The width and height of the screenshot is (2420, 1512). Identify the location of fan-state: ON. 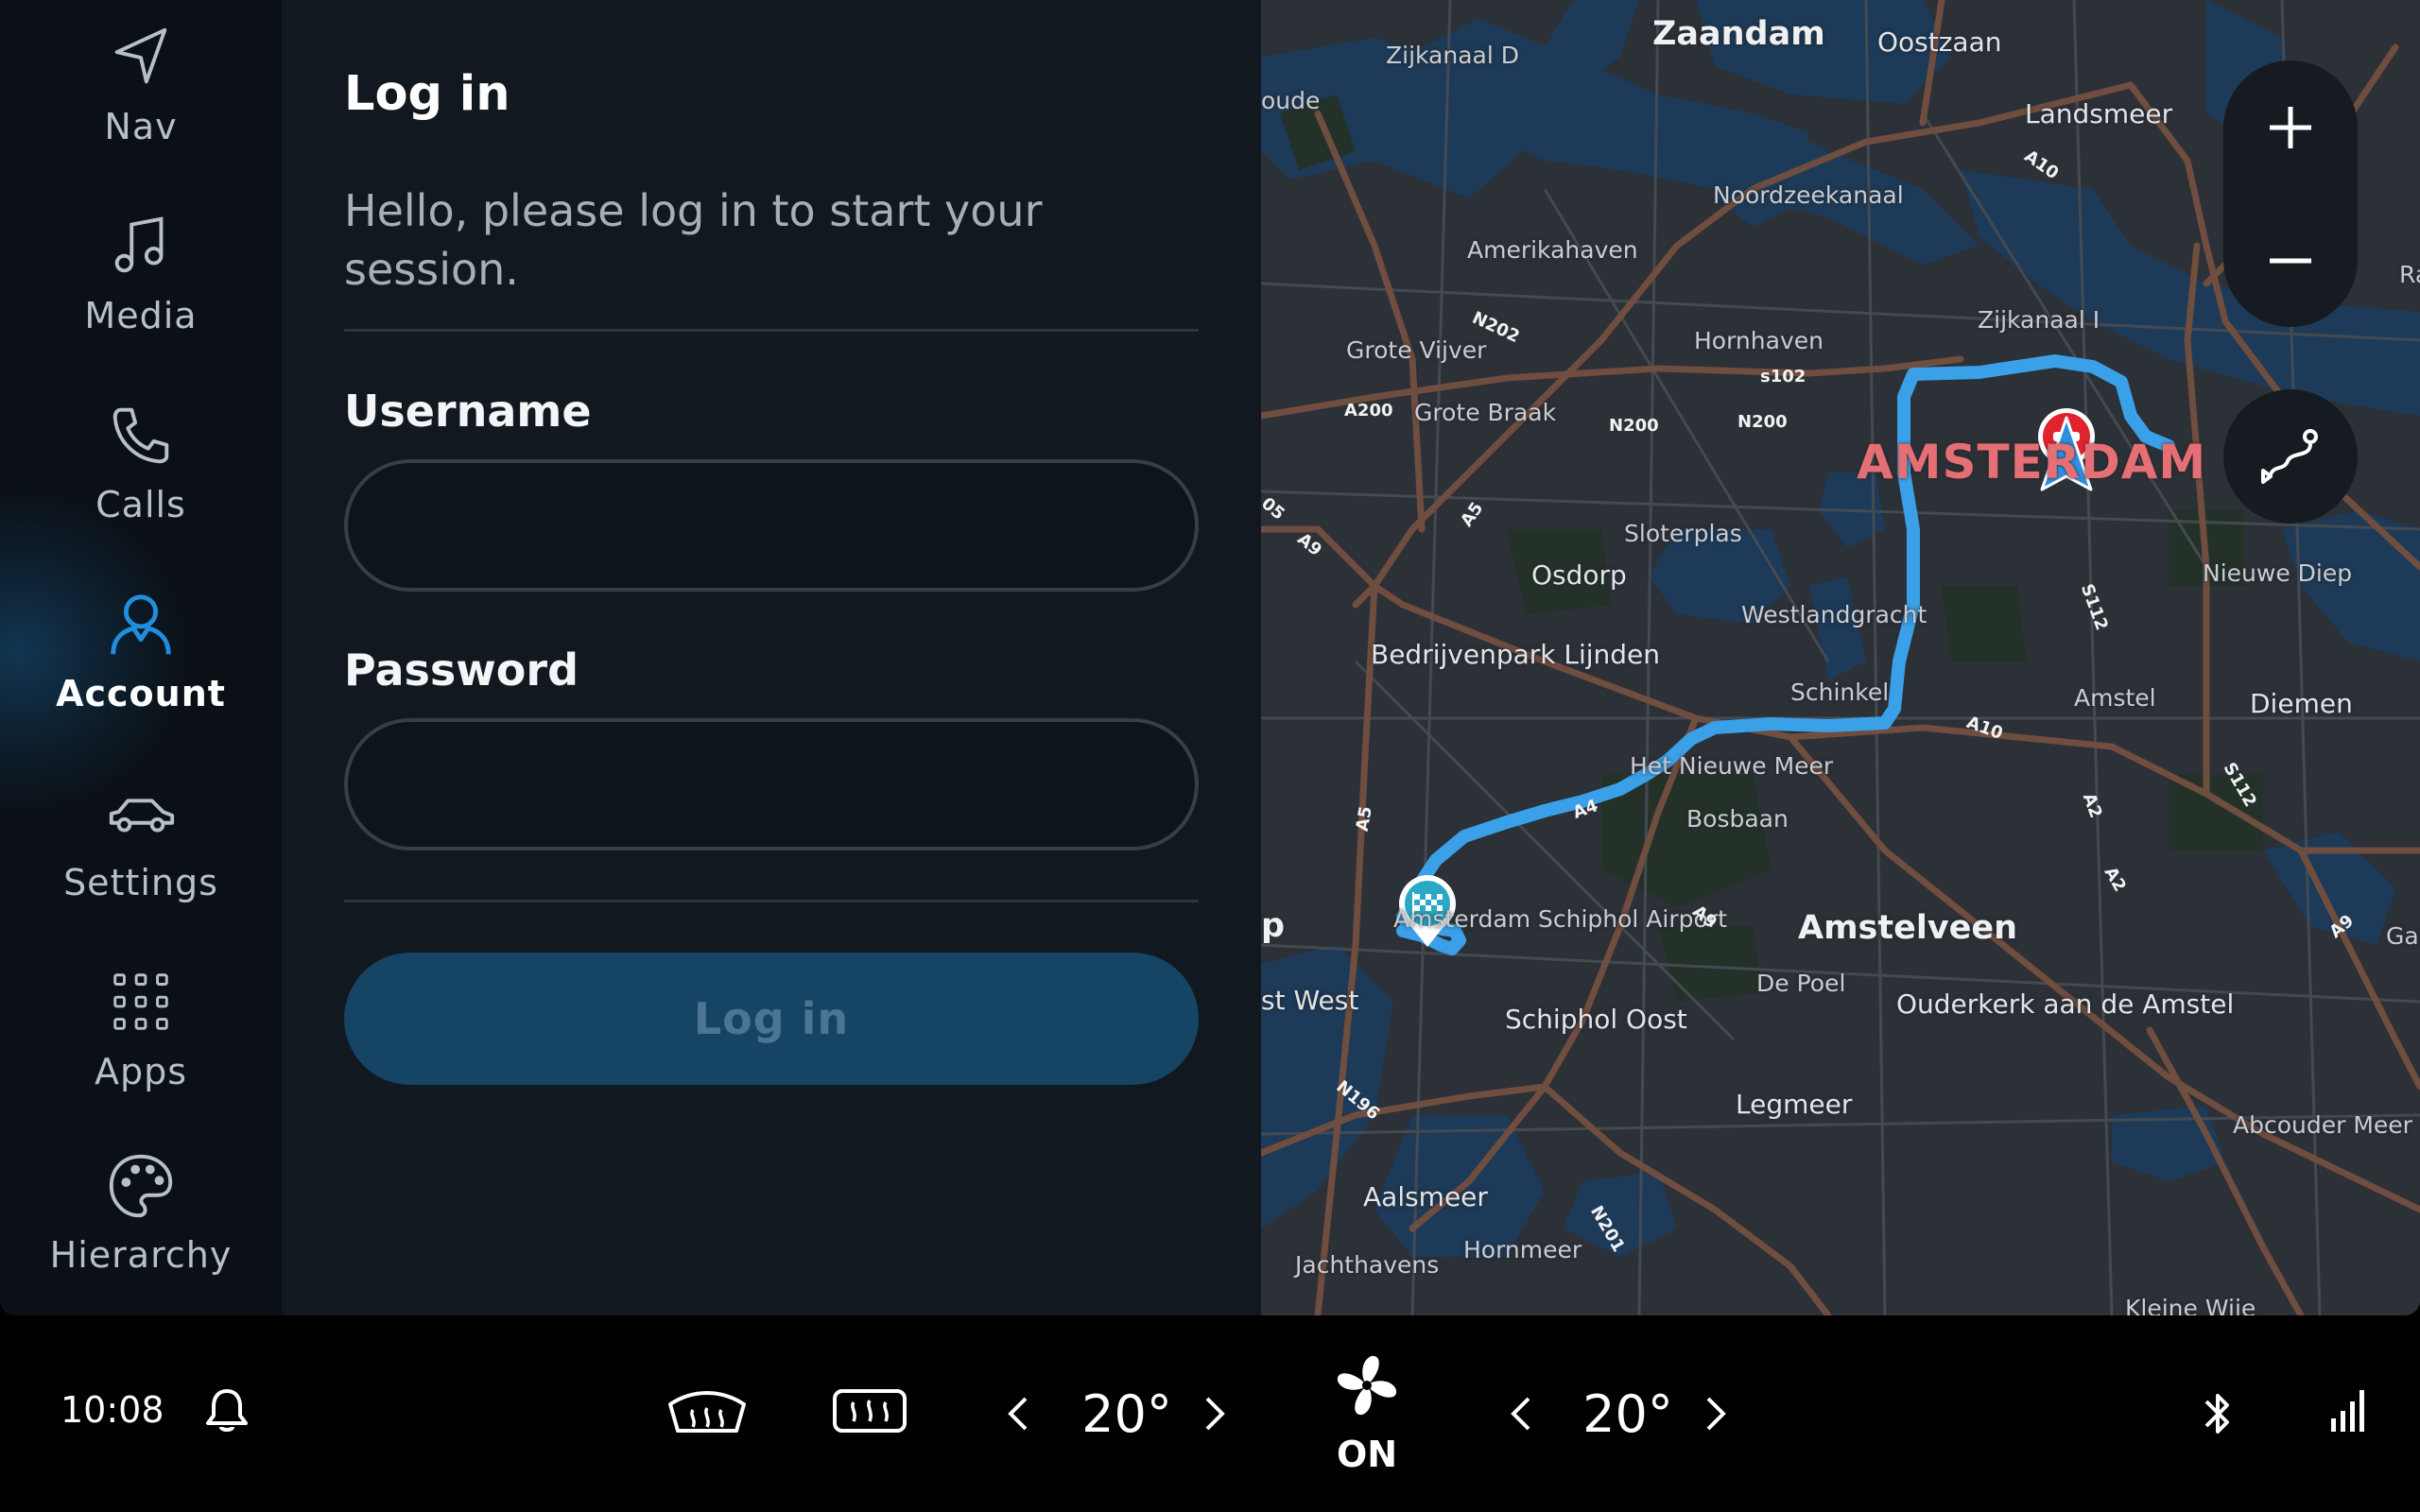
(1367, 1454).